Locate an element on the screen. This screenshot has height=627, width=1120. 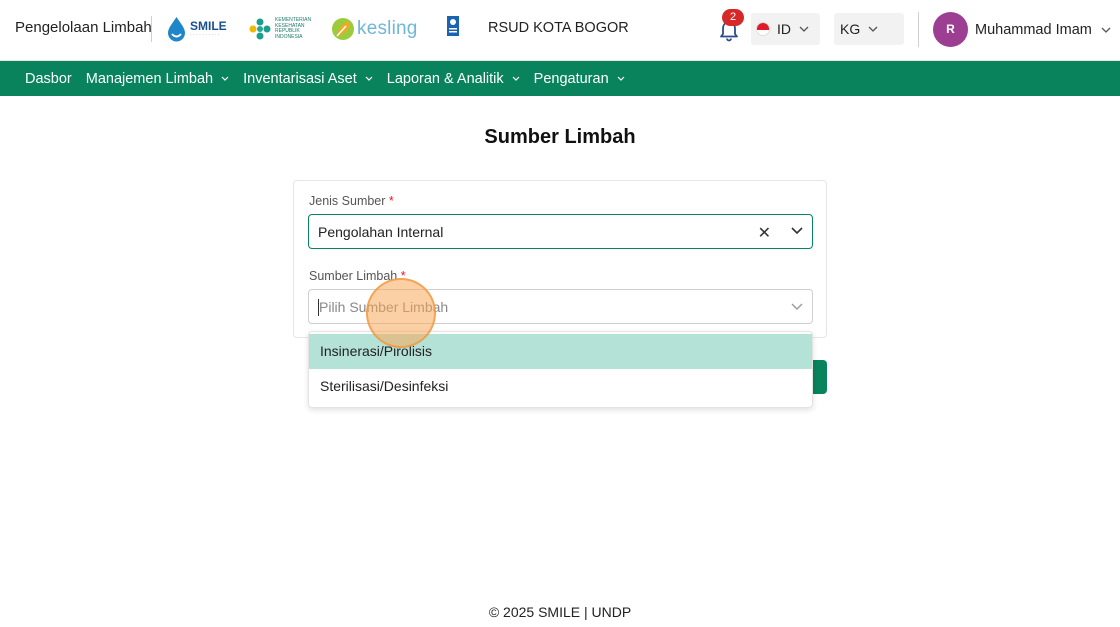
nav-item-label: Dasbor is located at coordinates (48, 78).